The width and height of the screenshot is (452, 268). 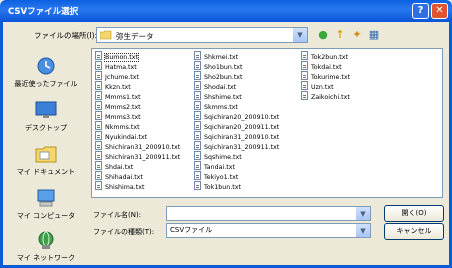 What do you see at coordinates (340, 35) in the screenshot?
I see `up-folder-icon: ↑` at bounding box center [340, 35].